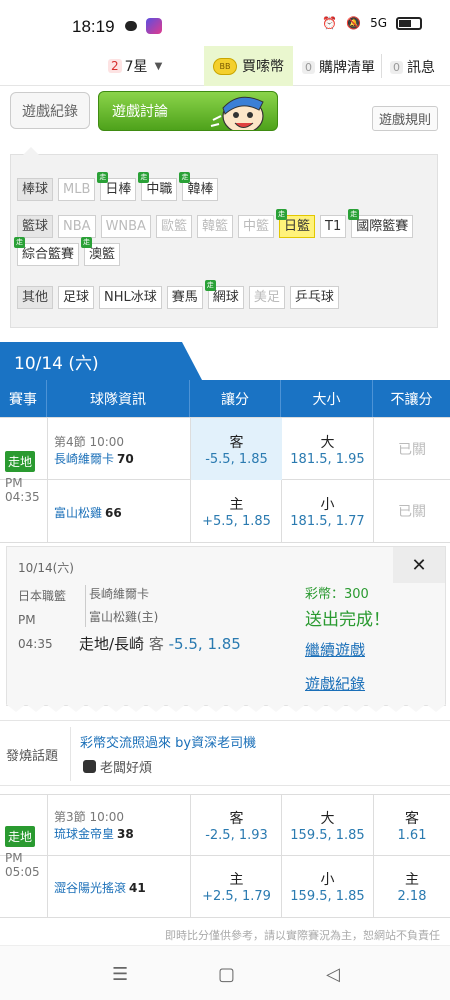  Describe the element at coordinates (236, 818) in the screenshot. I see `odds-label: 客` at that location.